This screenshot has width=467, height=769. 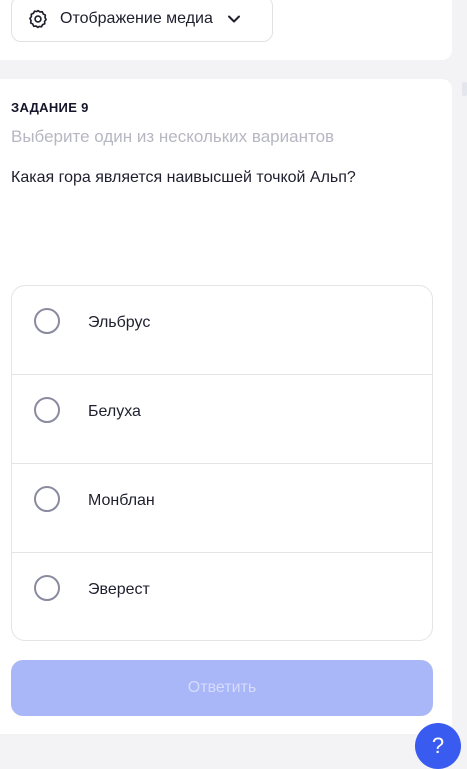 I want to click on help-button: ?, so click(x=438, y=746).